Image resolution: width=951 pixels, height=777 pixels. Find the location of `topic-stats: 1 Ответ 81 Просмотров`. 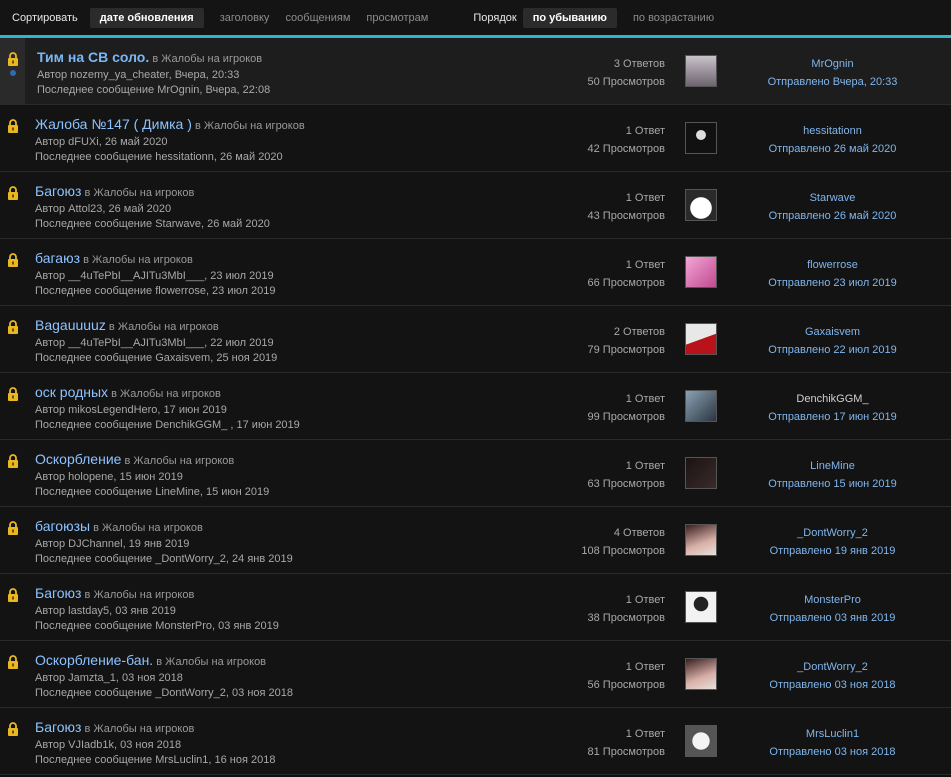

topic-stats: 1 Ответ 81 Просмотров is located at coordinates (627, 743).